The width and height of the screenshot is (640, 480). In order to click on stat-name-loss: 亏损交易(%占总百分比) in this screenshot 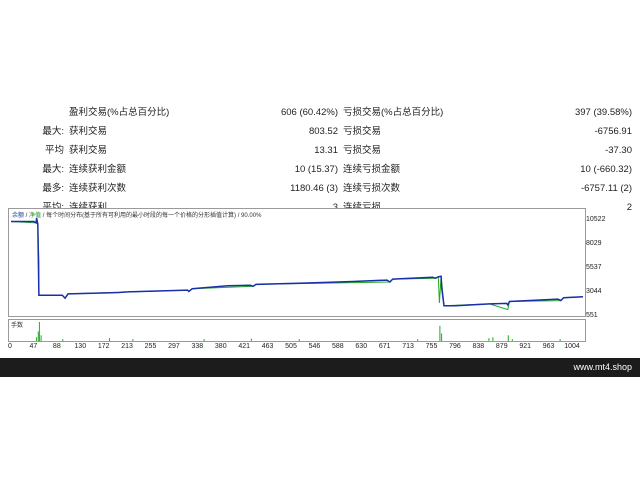, I will do `click(393, 112)`.